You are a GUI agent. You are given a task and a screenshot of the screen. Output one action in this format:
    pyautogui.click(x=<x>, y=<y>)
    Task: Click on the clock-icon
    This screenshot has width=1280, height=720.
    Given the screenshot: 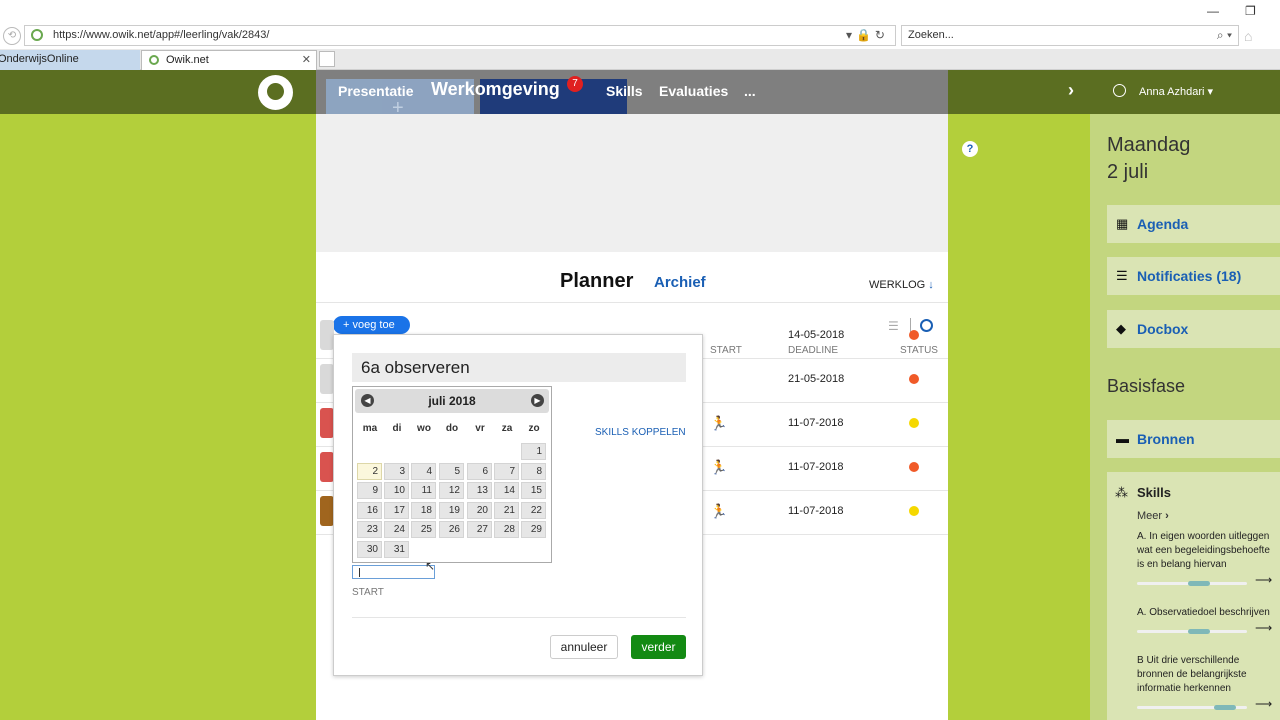 What is the action you would take?
    pyautogui.click(x=926, y=325)
    